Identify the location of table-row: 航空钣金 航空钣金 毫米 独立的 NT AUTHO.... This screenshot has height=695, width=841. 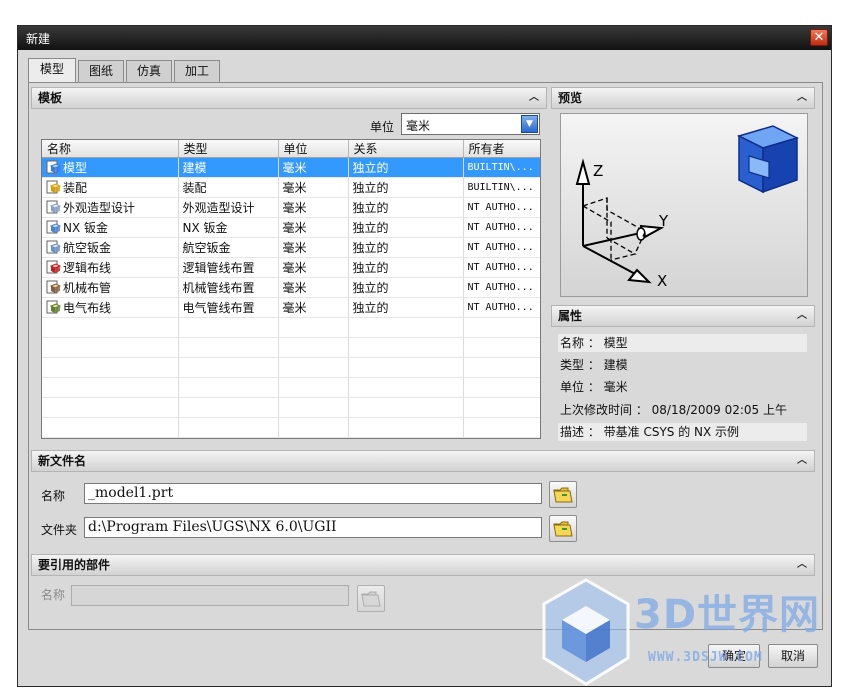
(291, 247).